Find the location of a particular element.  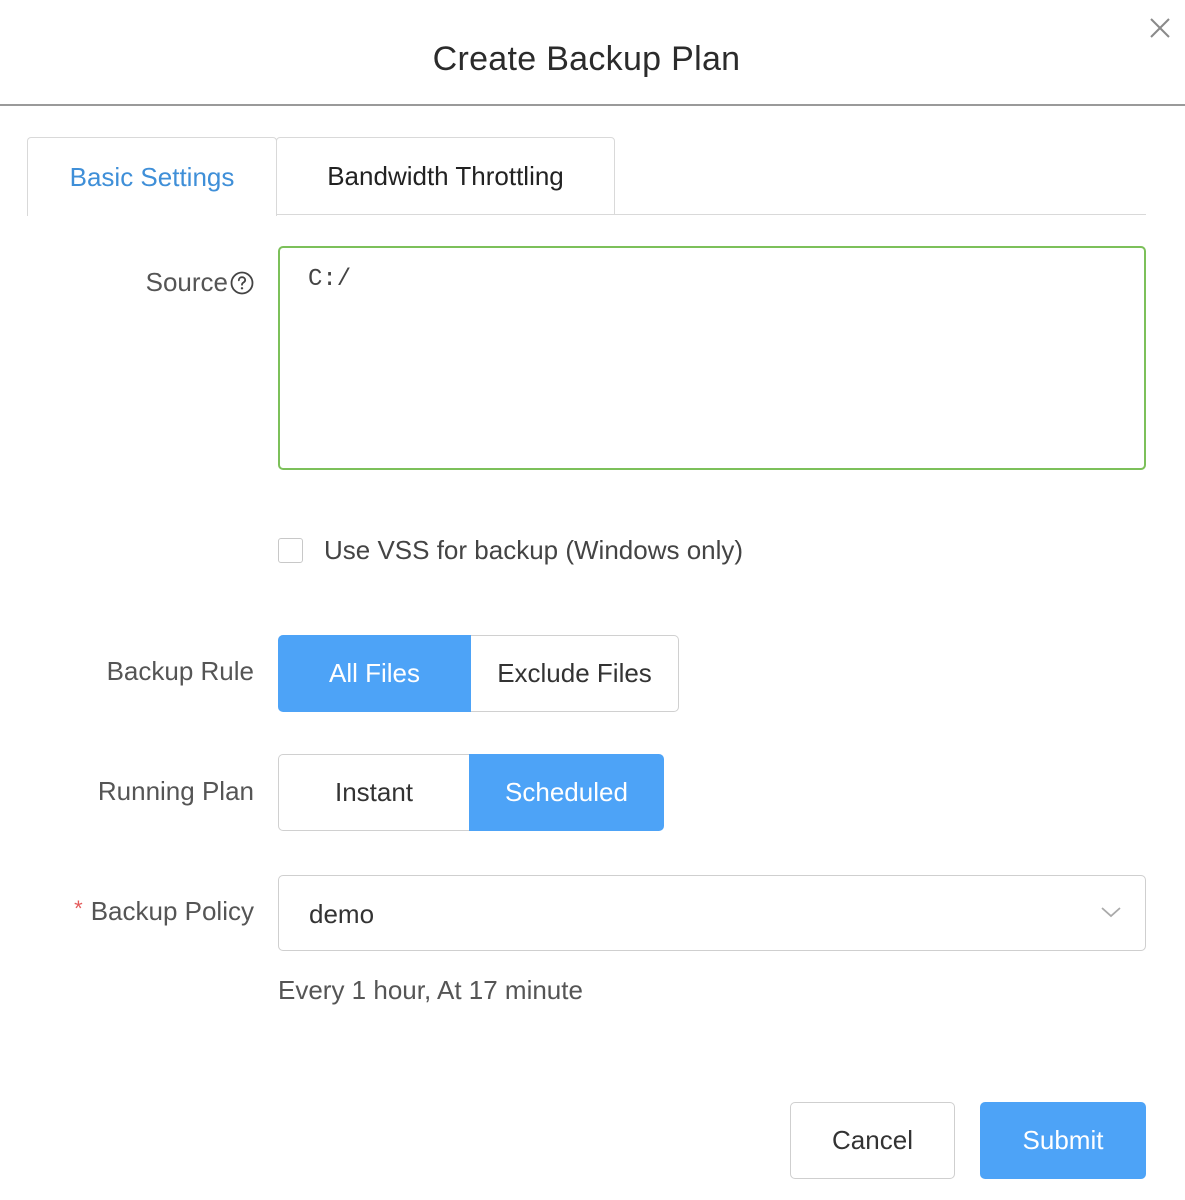

question-circle-icon is located at coordinates (242, 283).